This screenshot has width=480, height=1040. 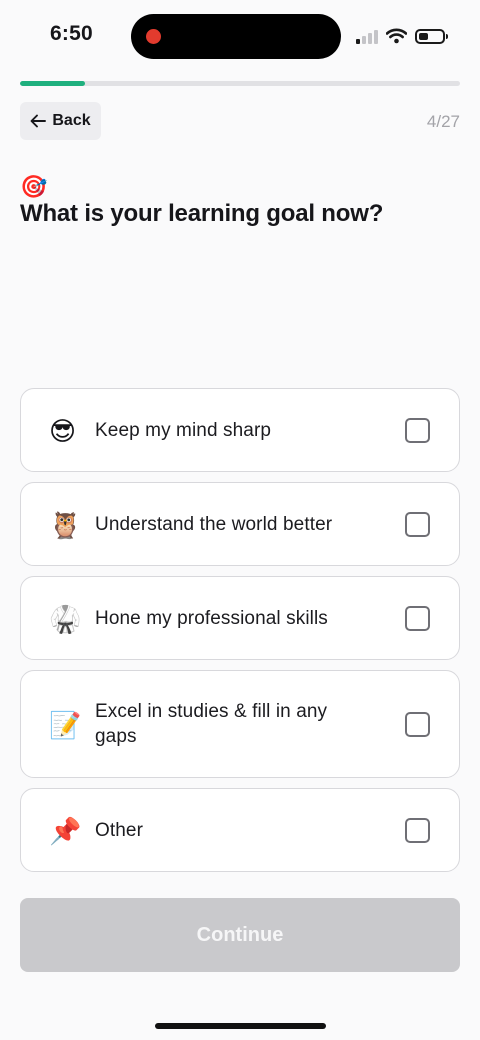 I want to click on option-other: 📌 Other, so click(x=240, y=830).